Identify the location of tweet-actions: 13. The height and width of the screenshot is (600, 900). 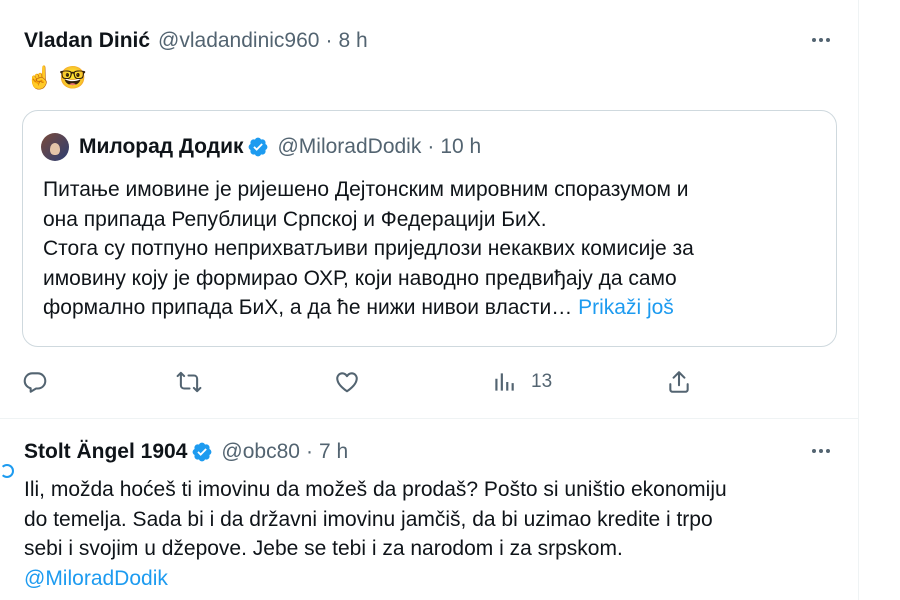
(429, 382).